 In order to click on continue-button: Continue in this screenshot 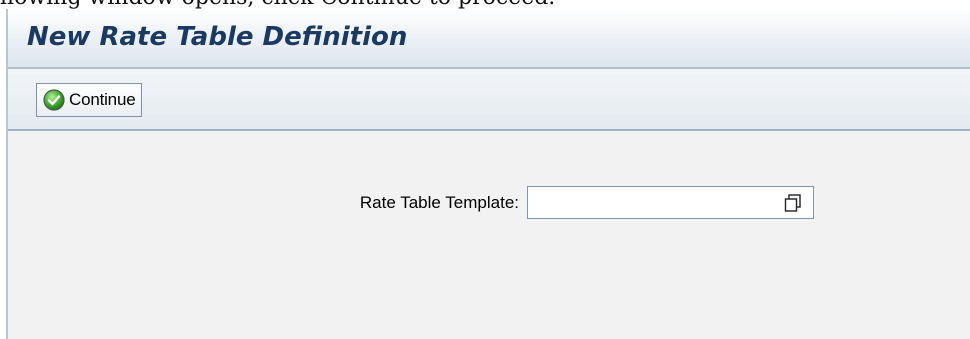, I will do `click(89, 100)`.